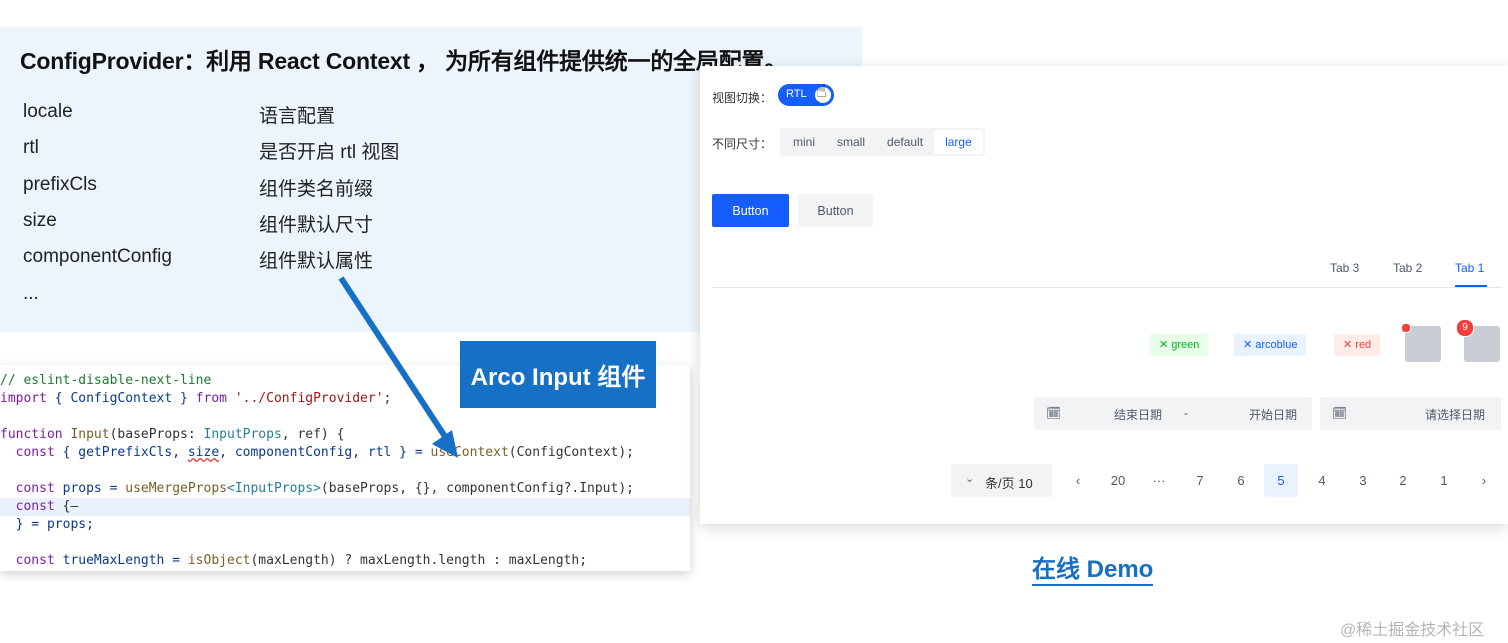 The image size is (1508, 643). I want to click on badge-count: 9, so click(1465, 328).